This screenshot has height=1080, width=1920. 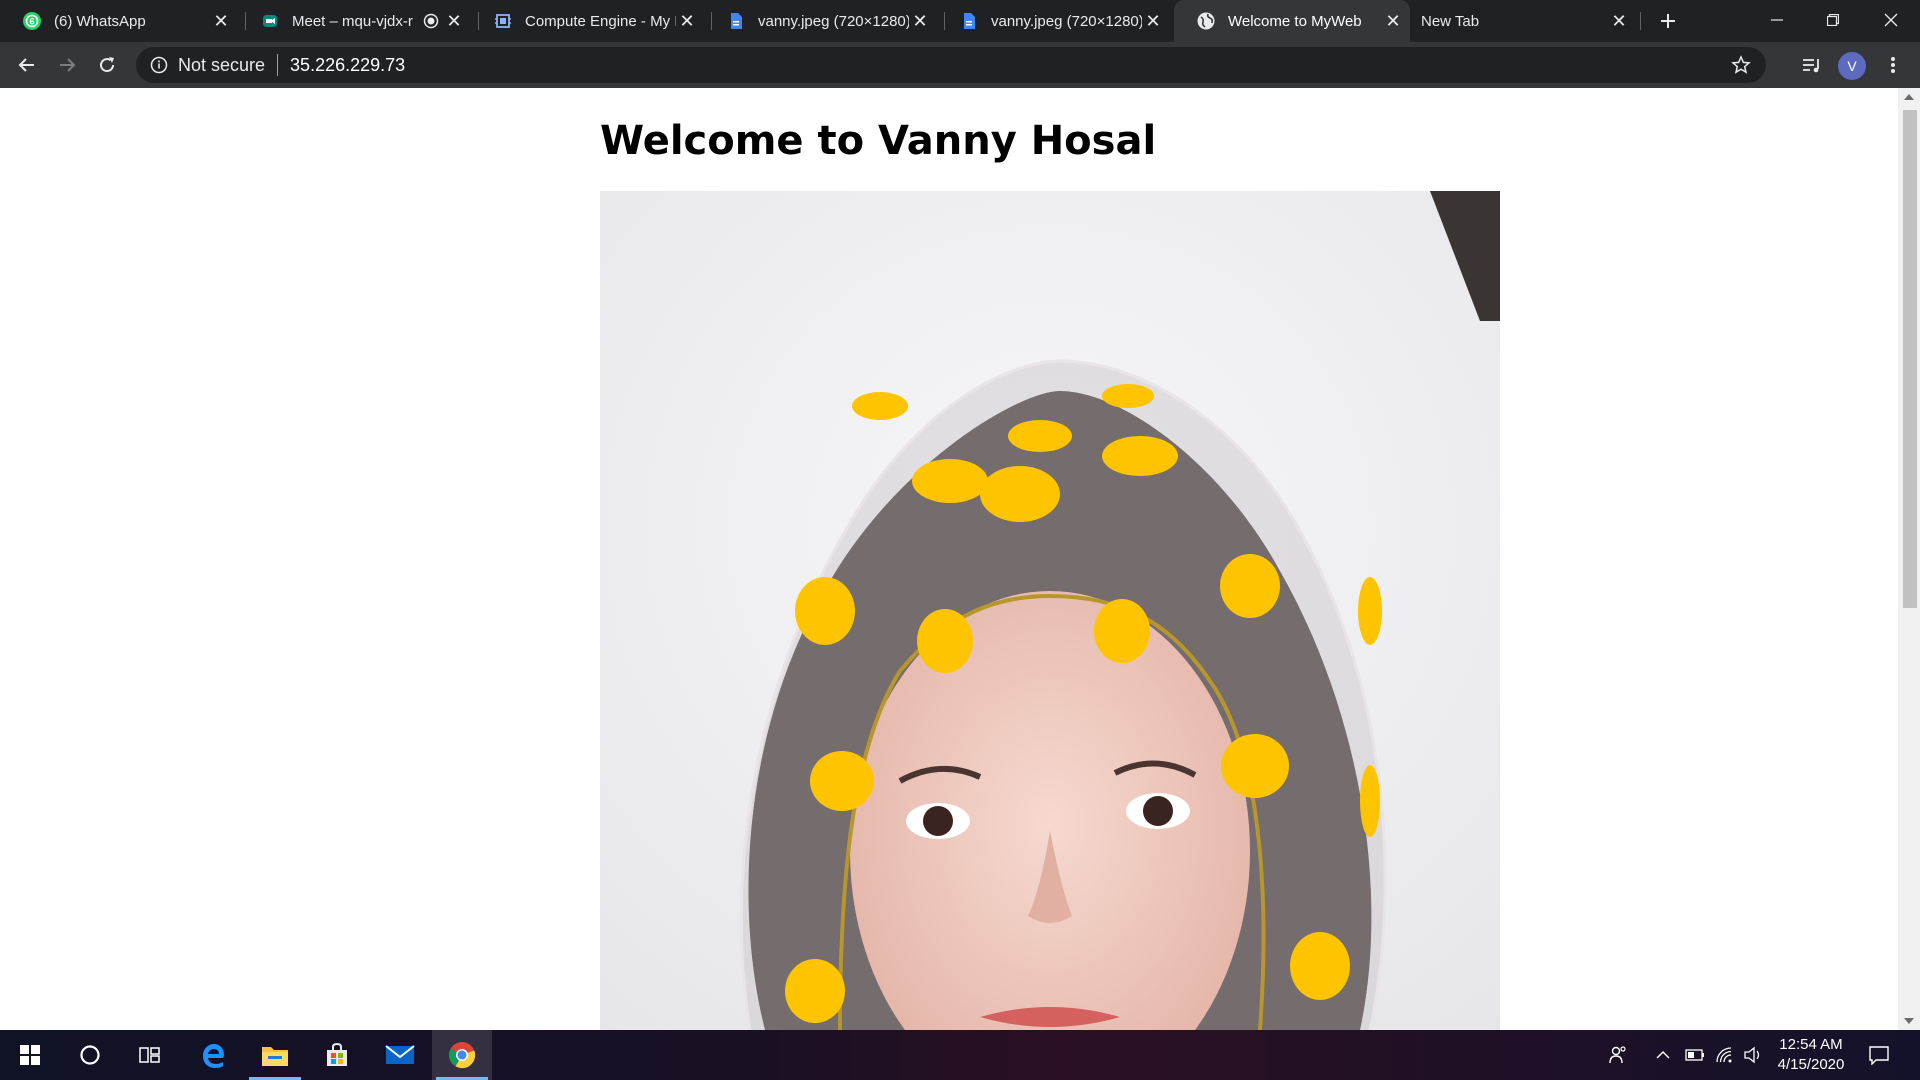 I want to click on security-status: Not secure, so click(x=221, y=65).